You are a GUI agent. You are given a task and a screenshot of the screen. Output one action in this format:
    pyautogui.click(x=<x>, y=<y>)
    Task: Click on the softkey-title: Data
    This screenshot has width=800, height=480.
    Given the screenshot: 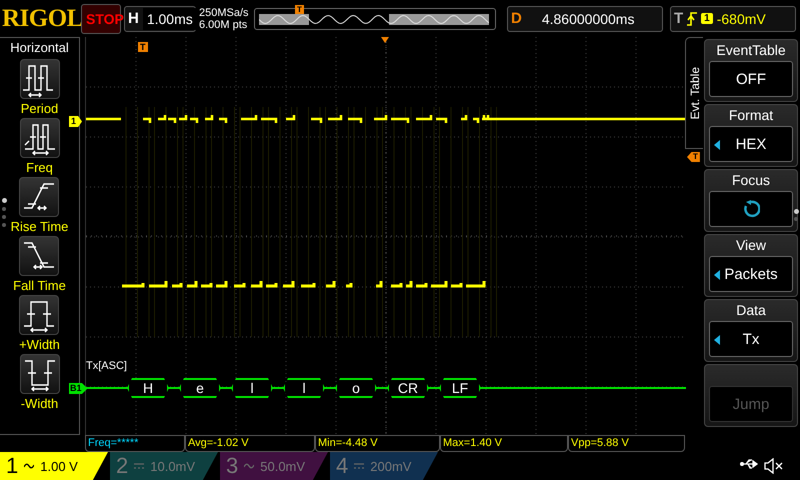 What is the action you would take?
    pyautogui.click(x=751, y=310)
    